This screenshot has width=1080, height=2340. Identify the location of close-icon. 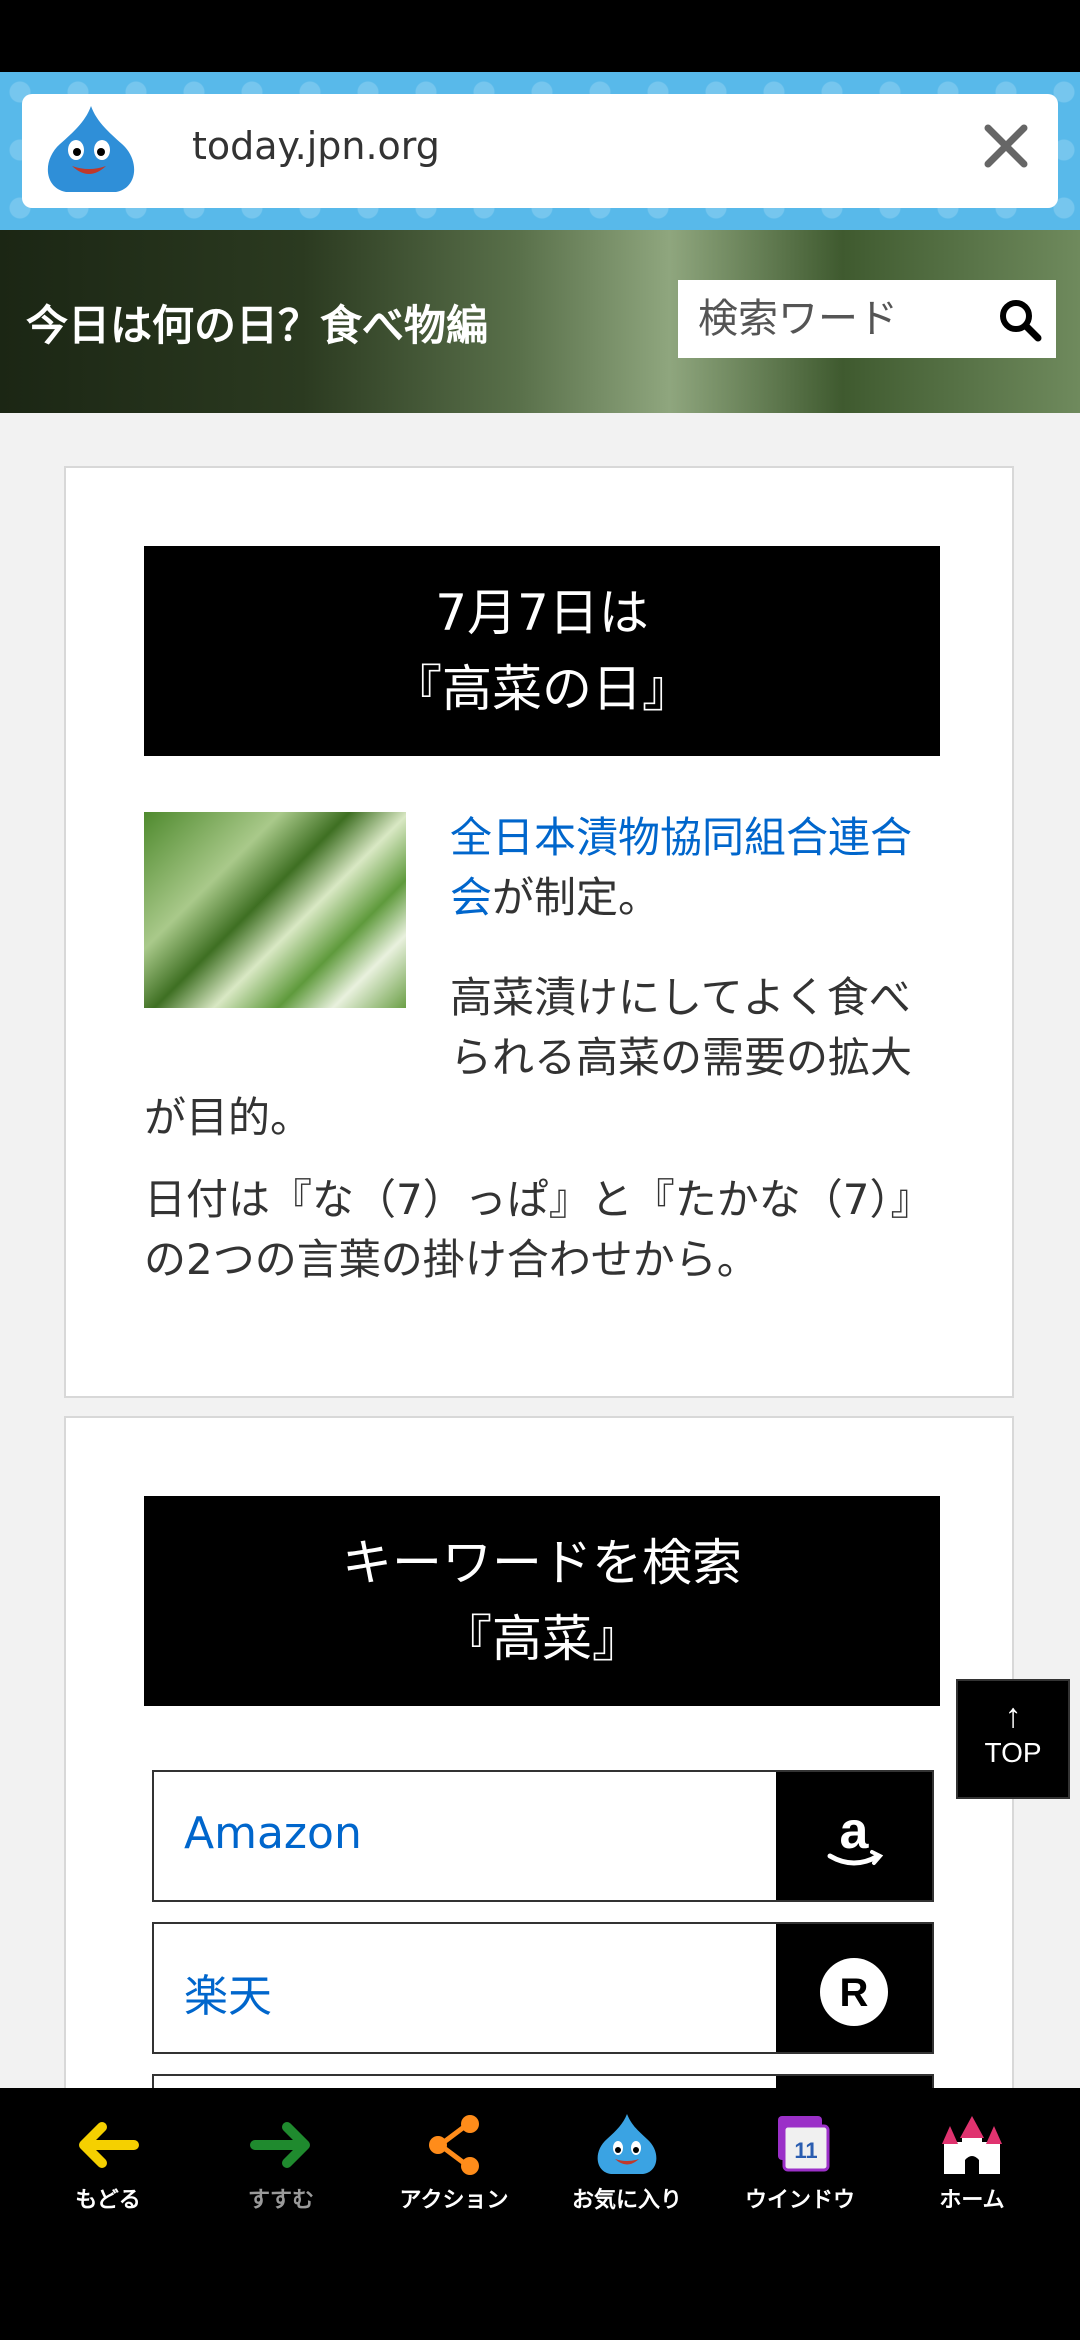
(1006, 146).